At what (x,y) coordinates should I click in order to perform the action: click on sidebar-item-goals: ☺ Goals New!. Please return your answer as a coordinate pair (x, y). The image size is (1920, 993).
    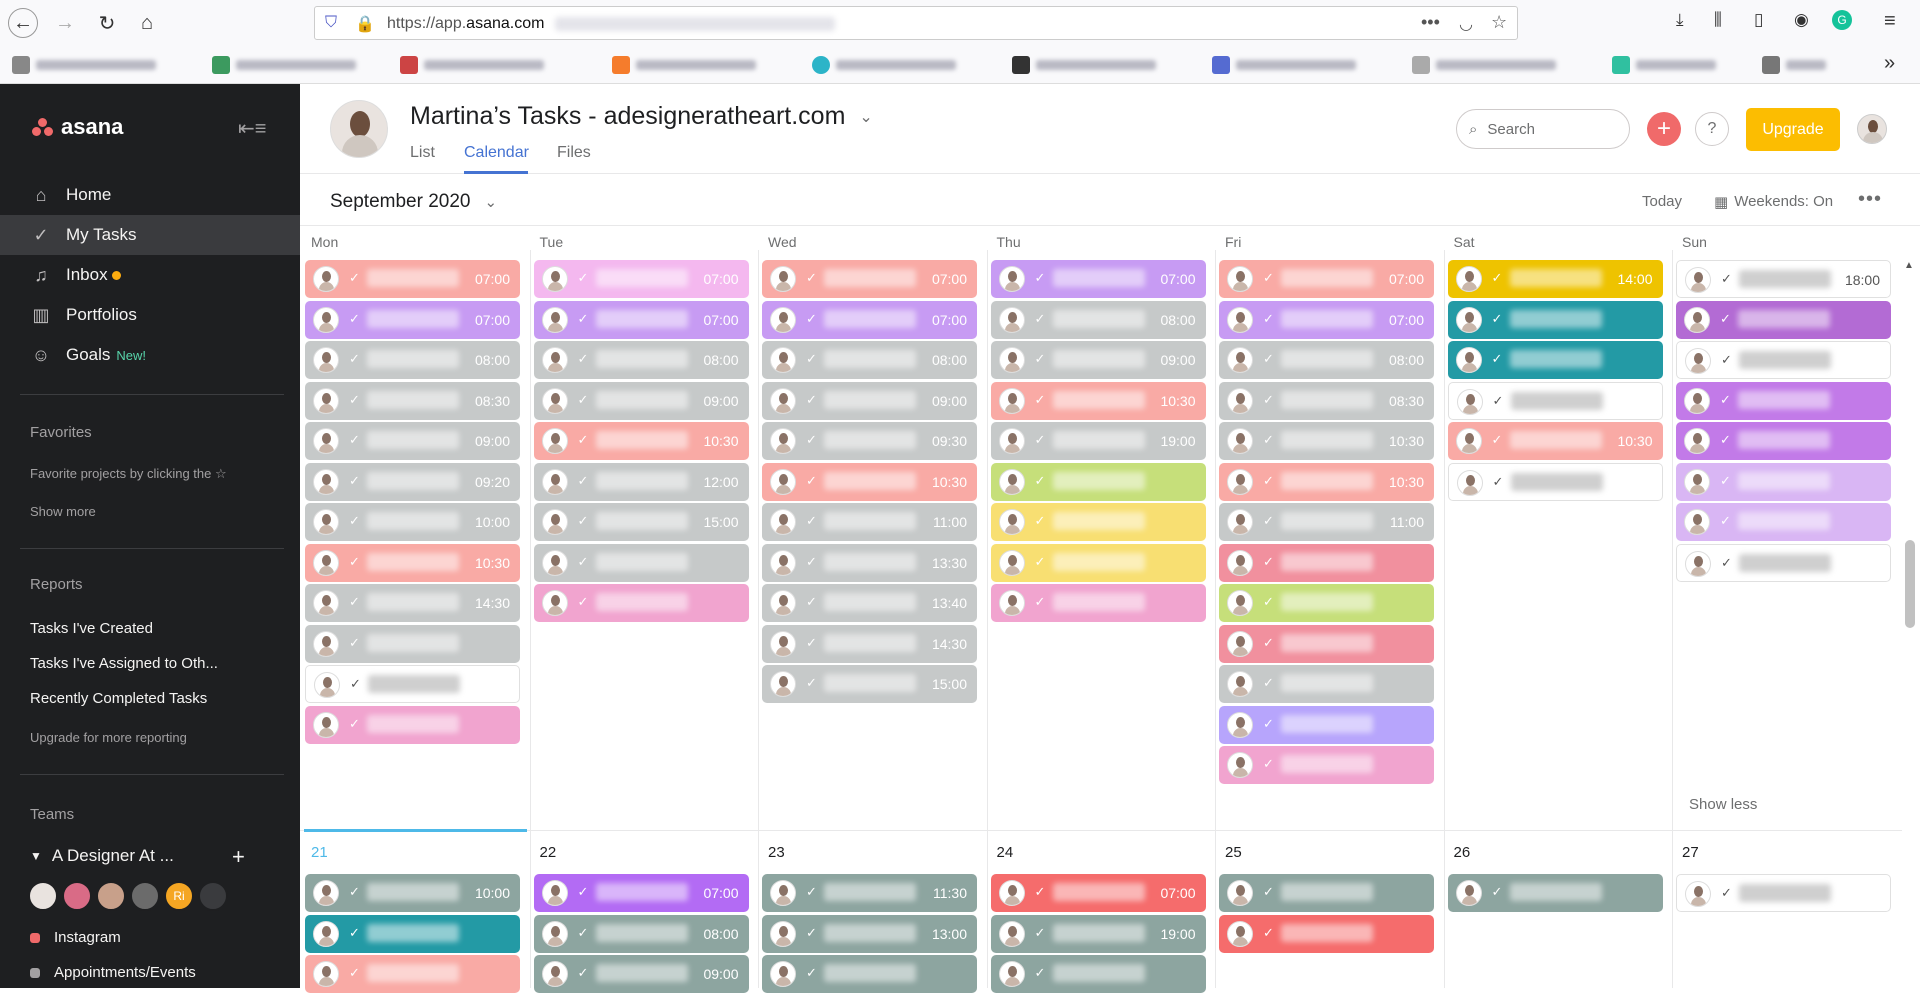
    Looking at the image, I should click on (150, 355).